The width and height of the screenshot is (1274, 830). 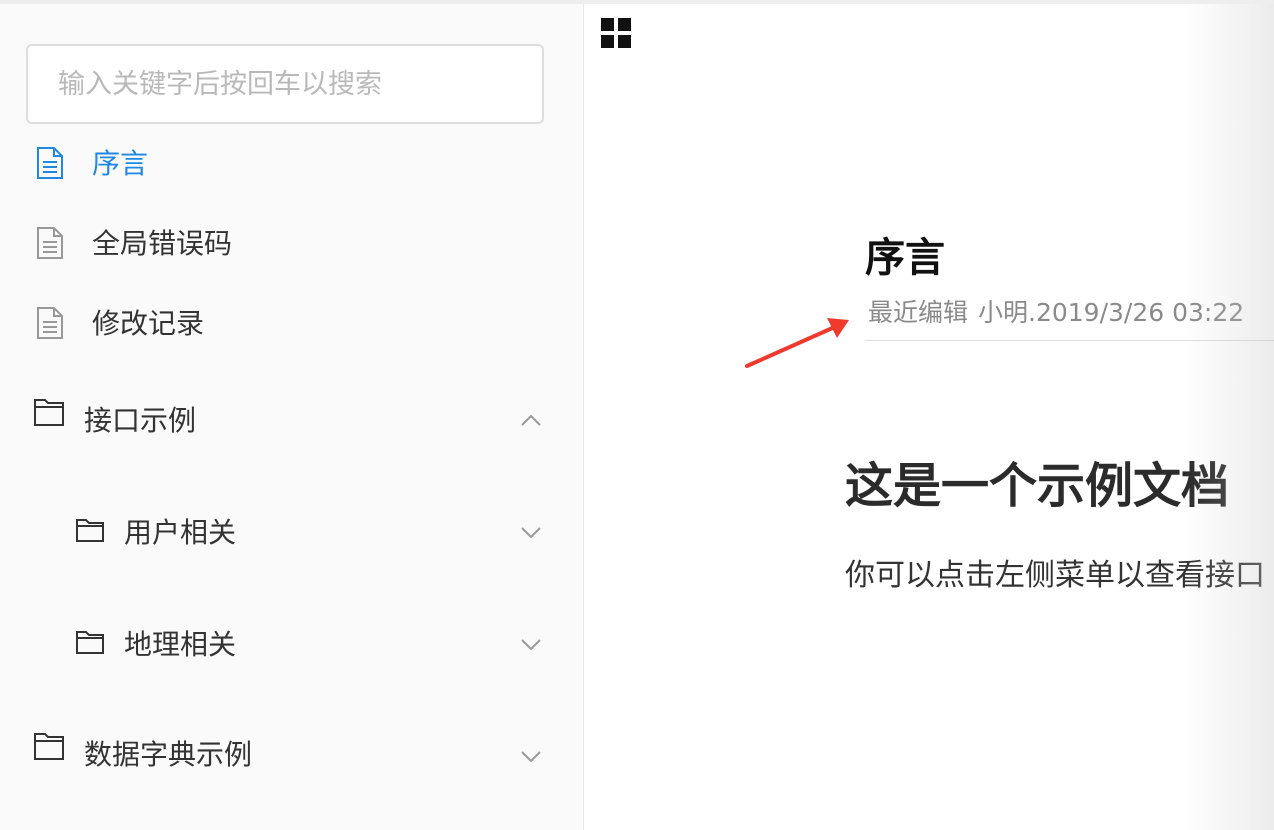 I want to click on sidebar-item-label: 数据字典示例, so click(x=168, y=754).